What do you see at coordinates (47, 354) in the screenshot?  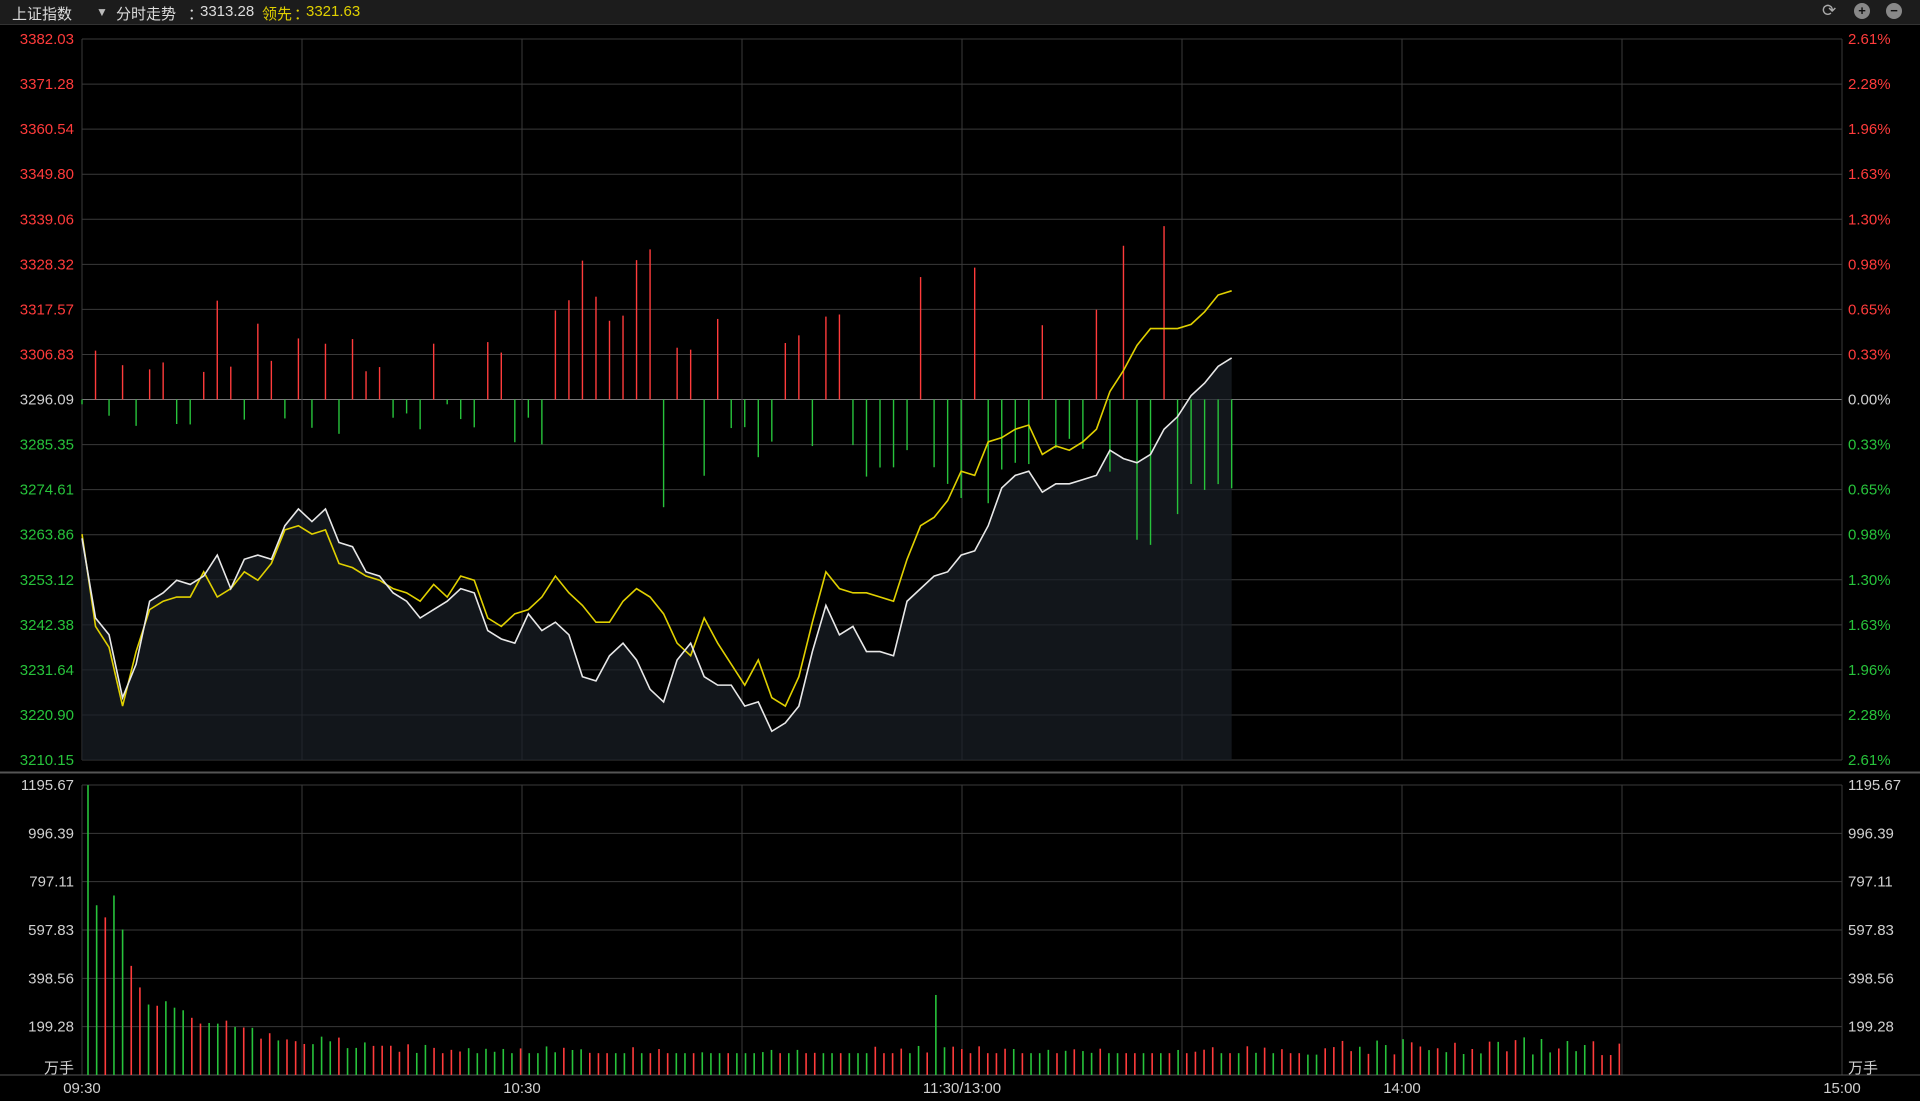 I see `y-tick-left: 3306.83` at bounding box center [47, 354].